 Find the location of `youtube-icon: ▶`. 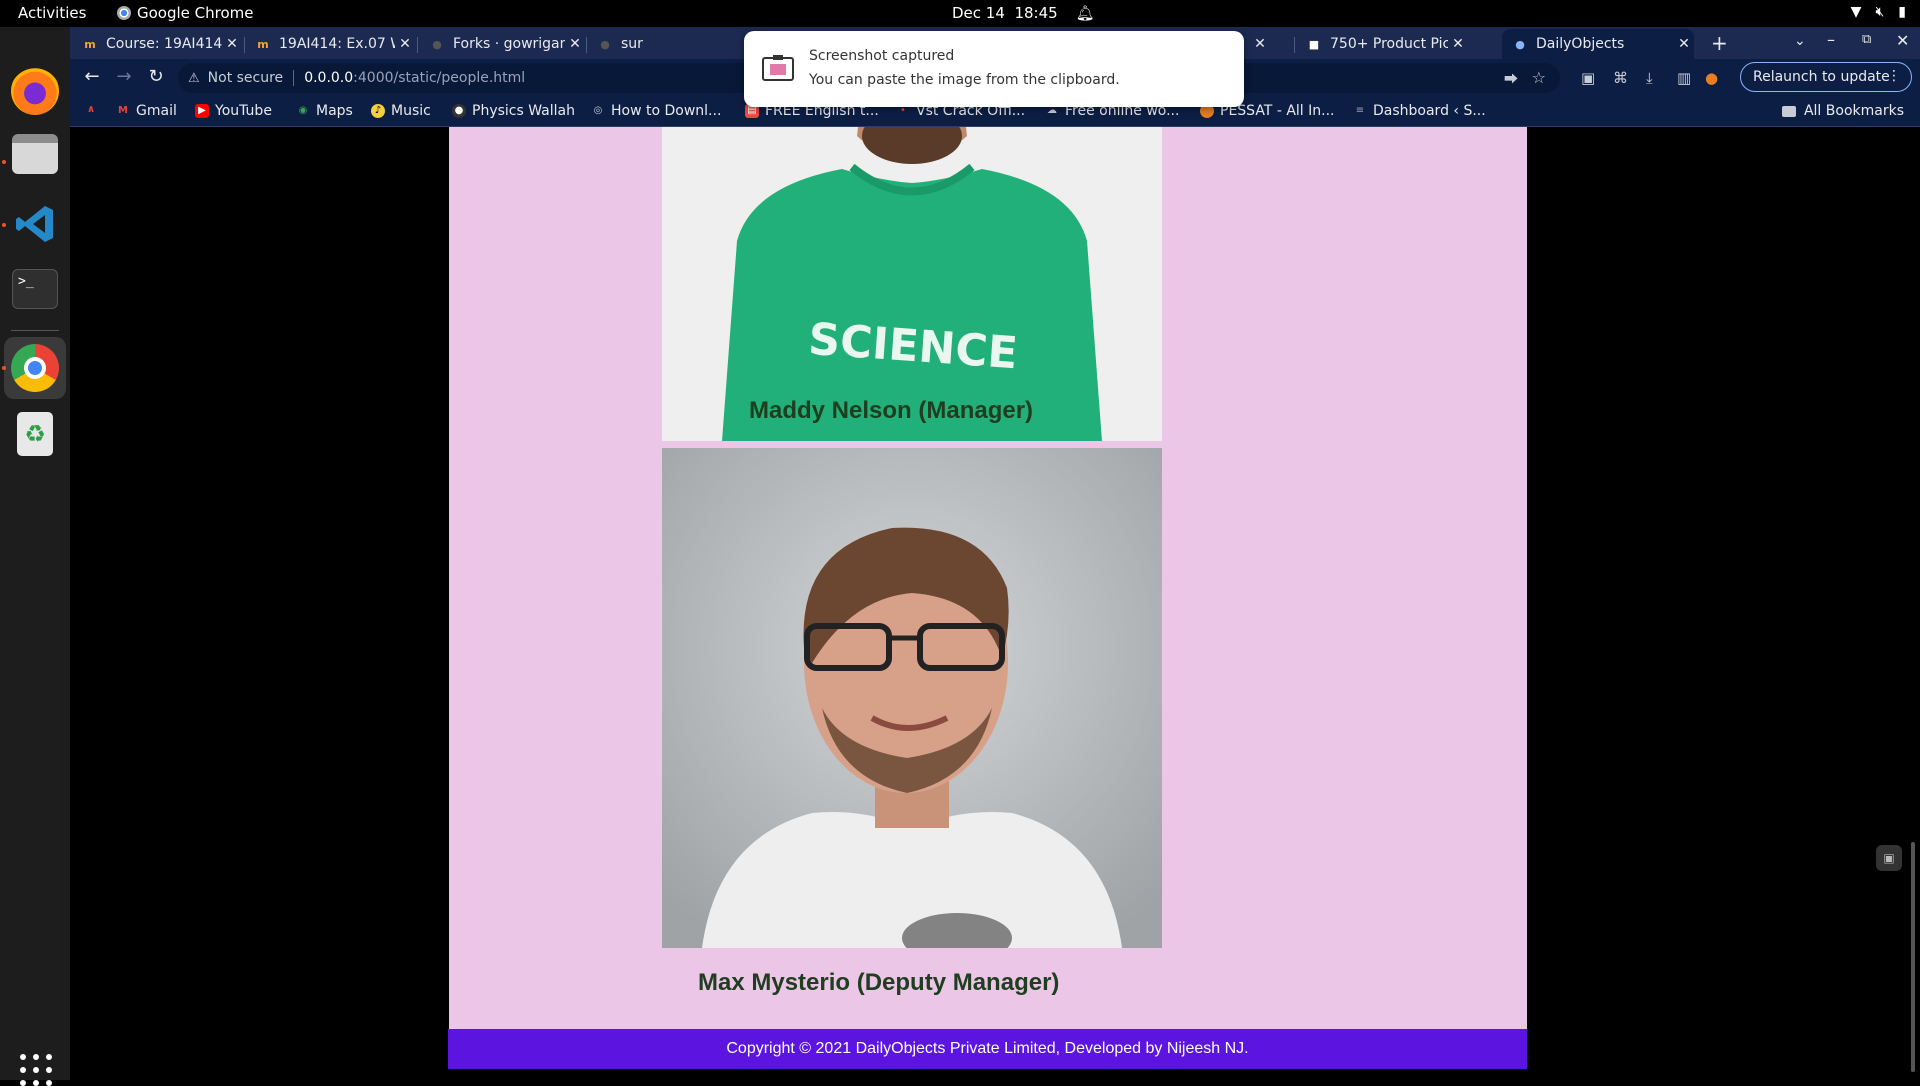

youtube-icon: ▶ is located at coordinates (202, 111).